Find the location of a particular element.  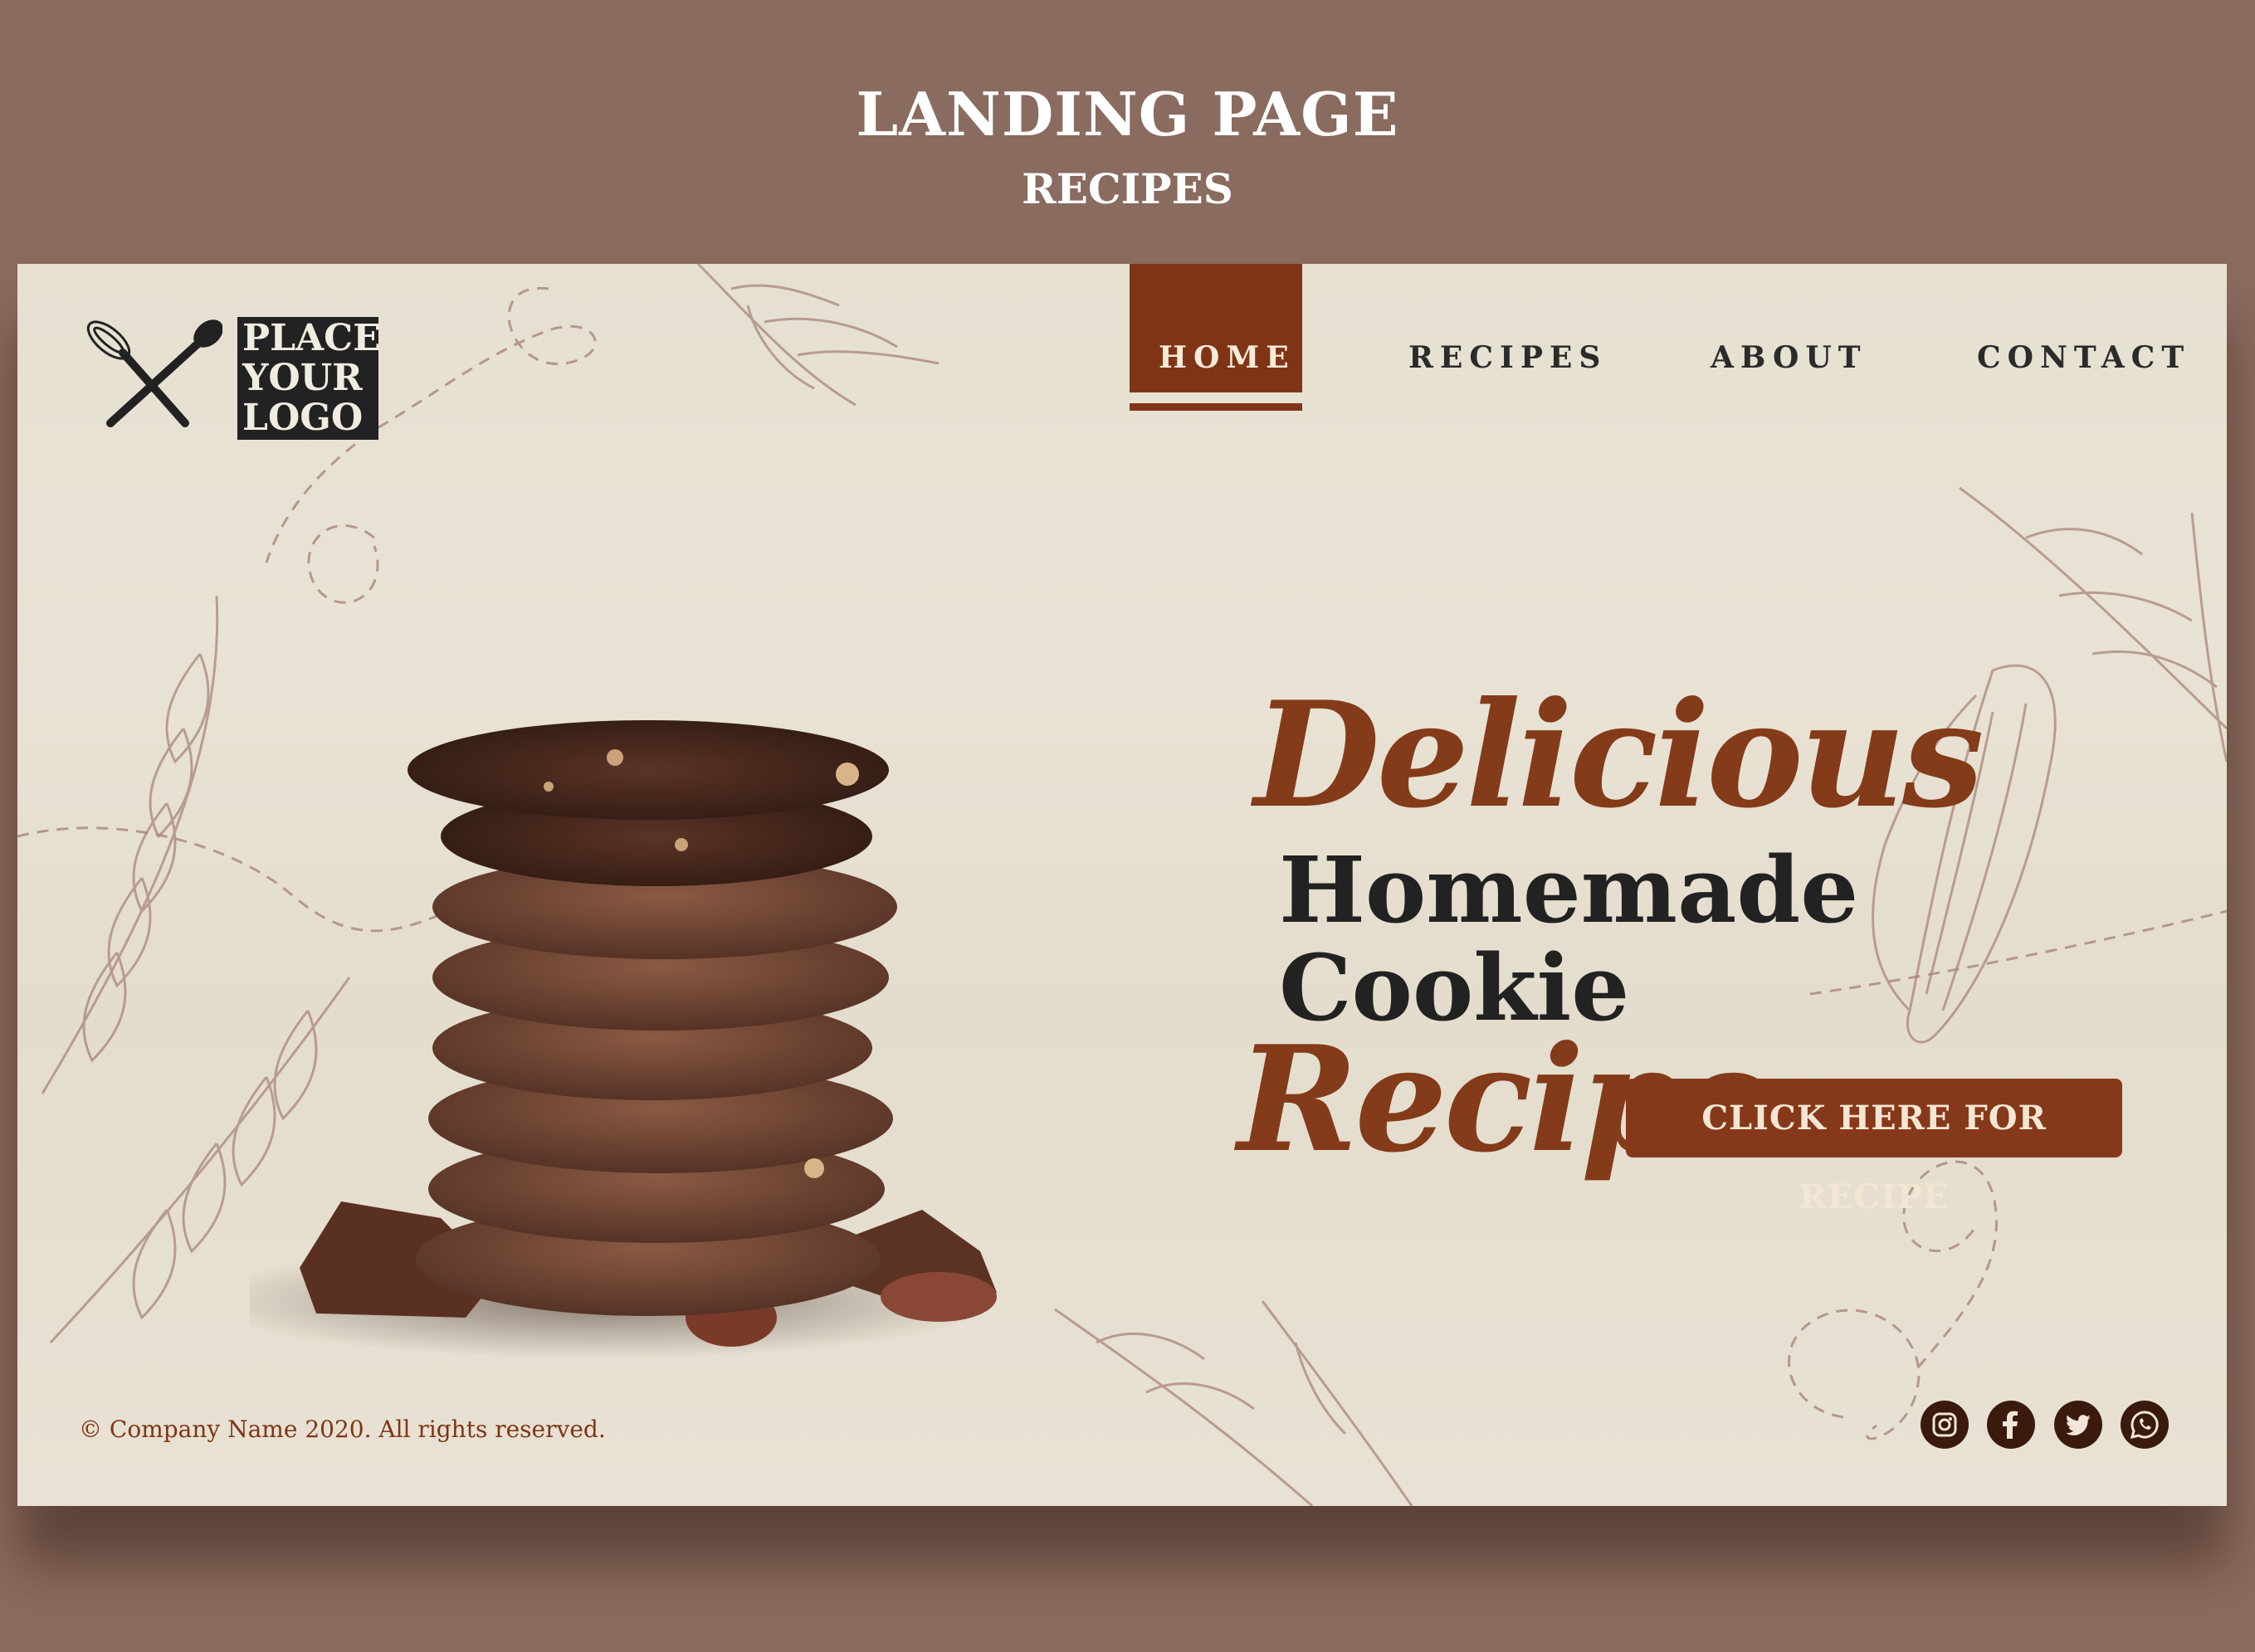

nav-item-about: ABOUT is located at coordinates (1789, 357).